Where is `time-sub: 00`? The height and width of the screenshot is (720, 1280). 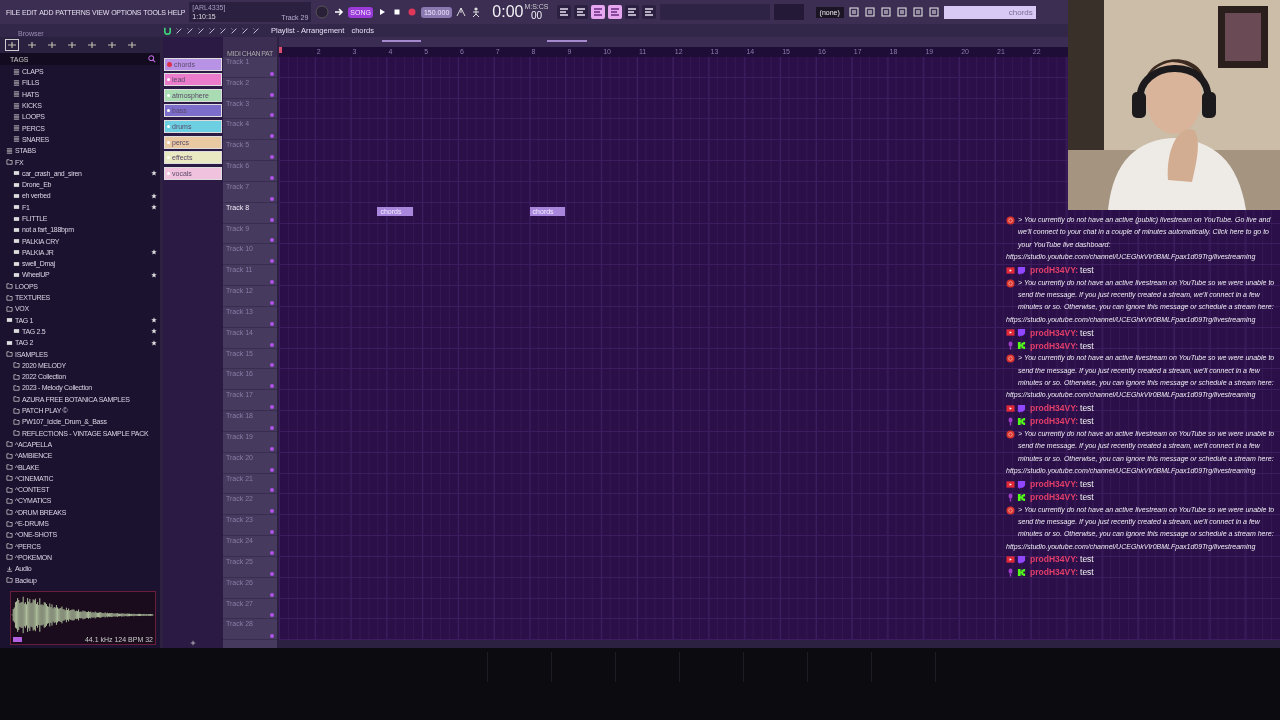 time-sub: 00 is located at coordinates (536, 15).